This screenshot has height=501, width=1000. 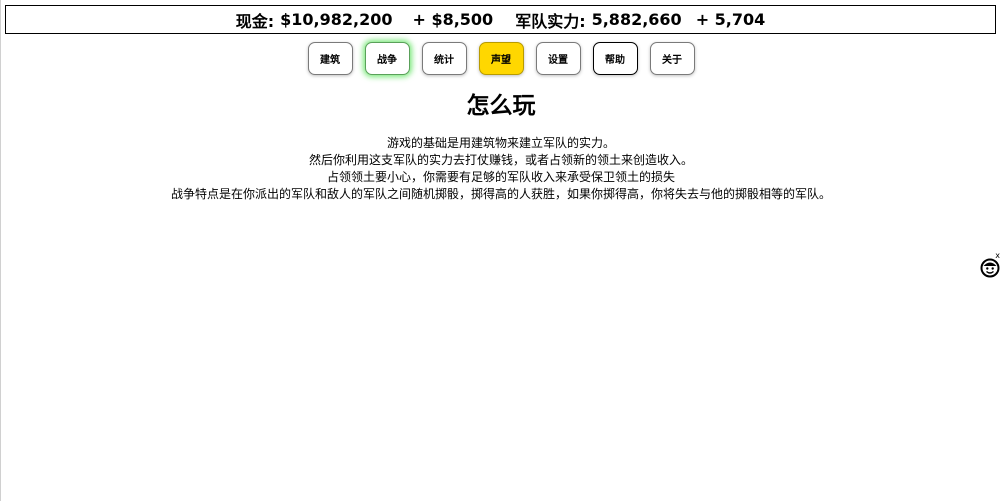 What do you see at coordinates (500, 160) in the screenshot?
I see `help-line: 然后你利用这支军队的实力去打仗赚钱，或者占领新的领土来创造收入。` at bounding box center [500, 160].